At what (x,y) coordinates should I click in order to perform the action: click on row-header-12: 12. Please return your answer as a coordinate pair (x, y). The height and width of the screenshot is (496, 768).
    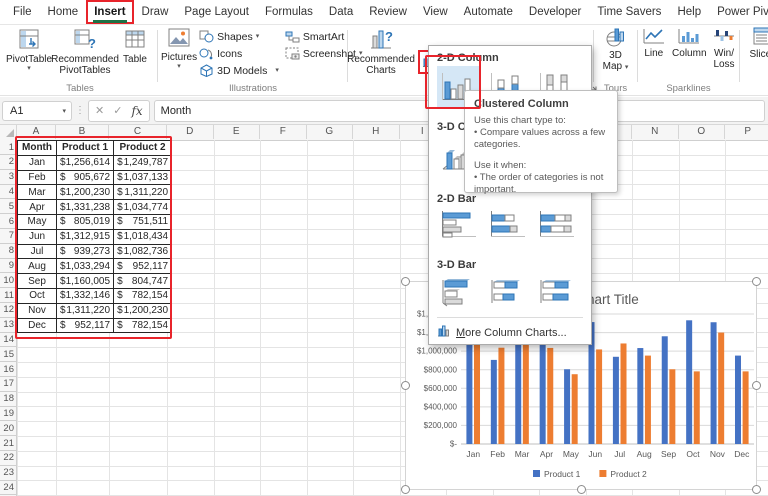
    Looking at the image, I should click on (7, 309).